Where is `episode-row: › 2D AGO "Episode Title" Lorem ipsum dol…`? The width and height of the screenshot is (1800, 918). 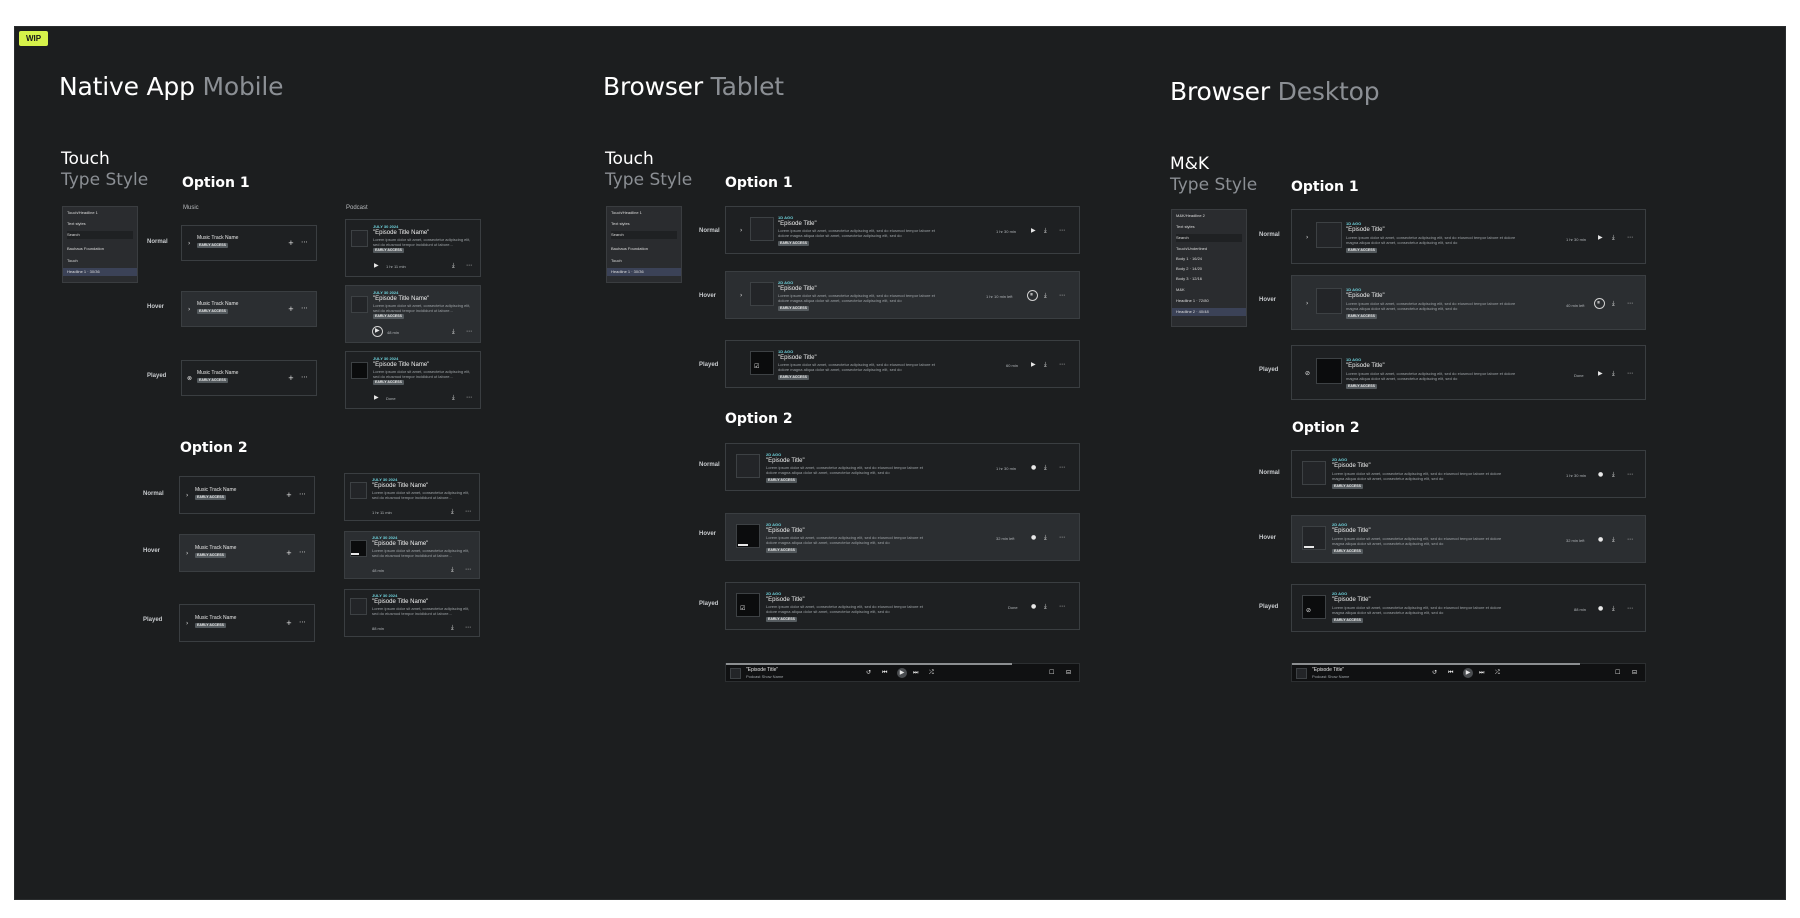
episode-row: › 2D AGO "Episode Title" Lorem ipsum dol… is located at coordinates (902, 295).